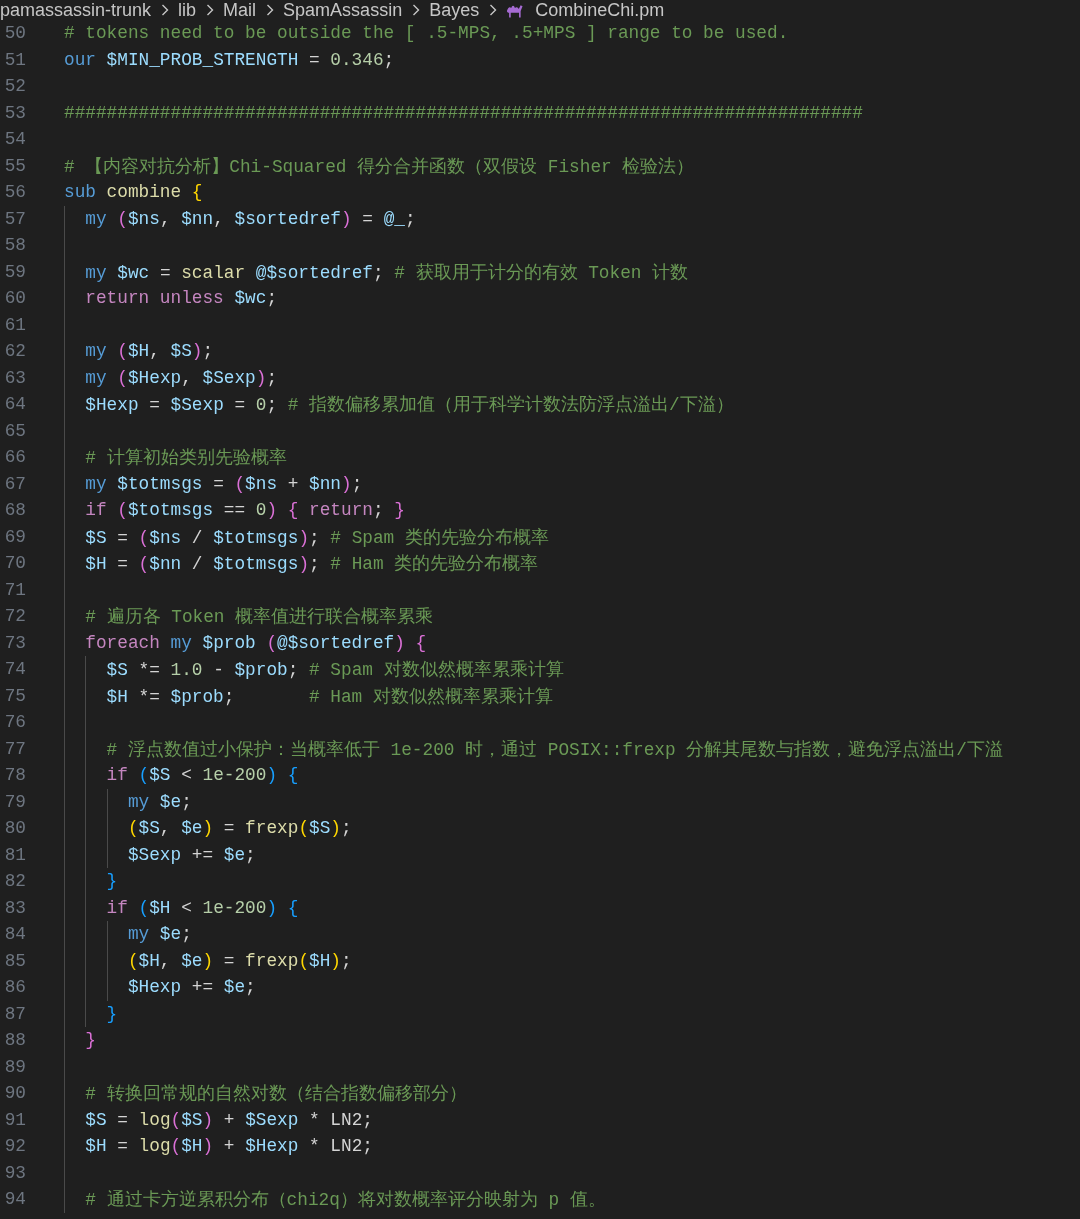  Describe the element at coordinates (224, 483) in the screenshot. I see `code-line: my $totmsgs = ($ns + $nn);` at that location.